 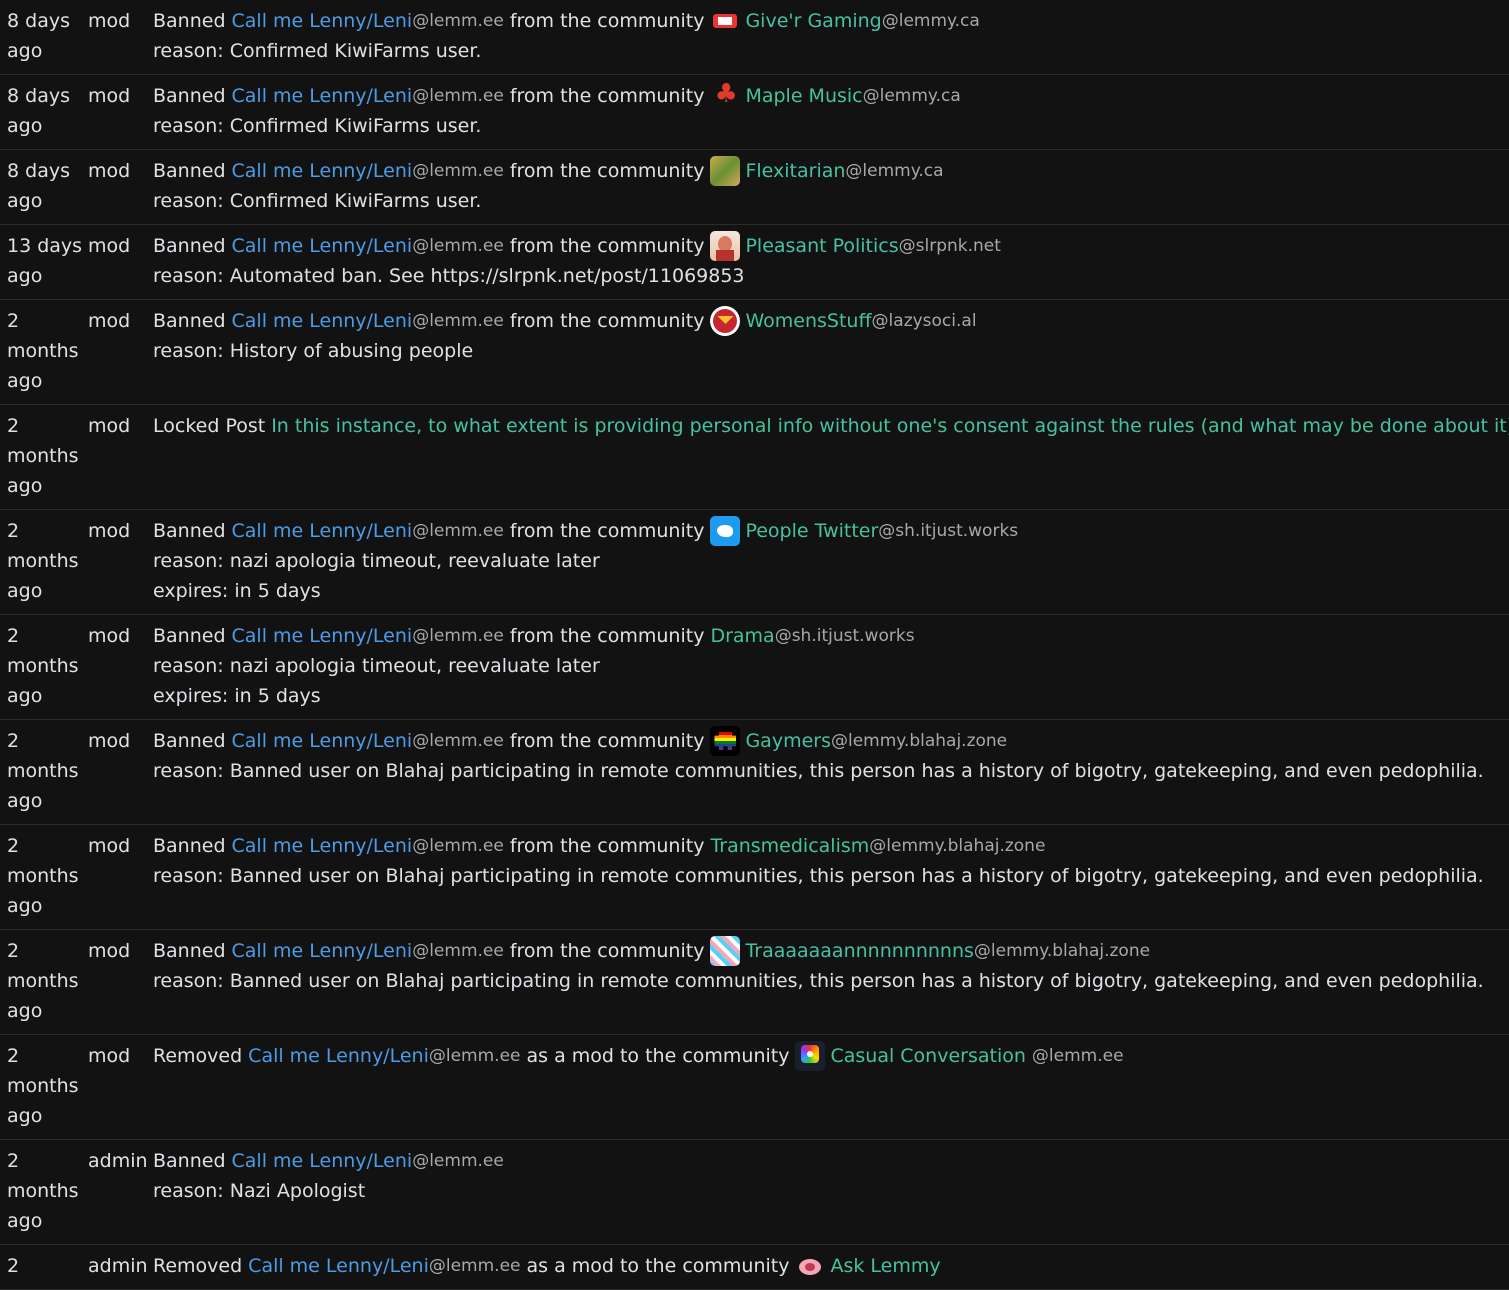 What do you see at coordinates (658, 1266) in the screenshot?
I see `as-mod-text: as a mod to the community` at bounding box center [658, 1266].